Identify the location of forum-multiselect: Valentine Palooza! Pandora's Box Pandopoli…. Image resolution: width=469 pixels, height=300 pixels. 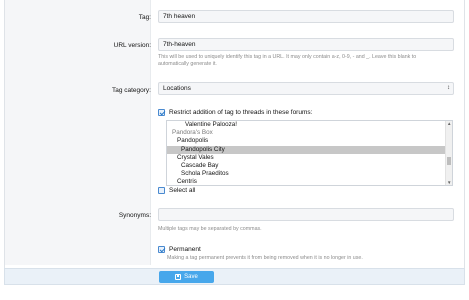
(309, 153).